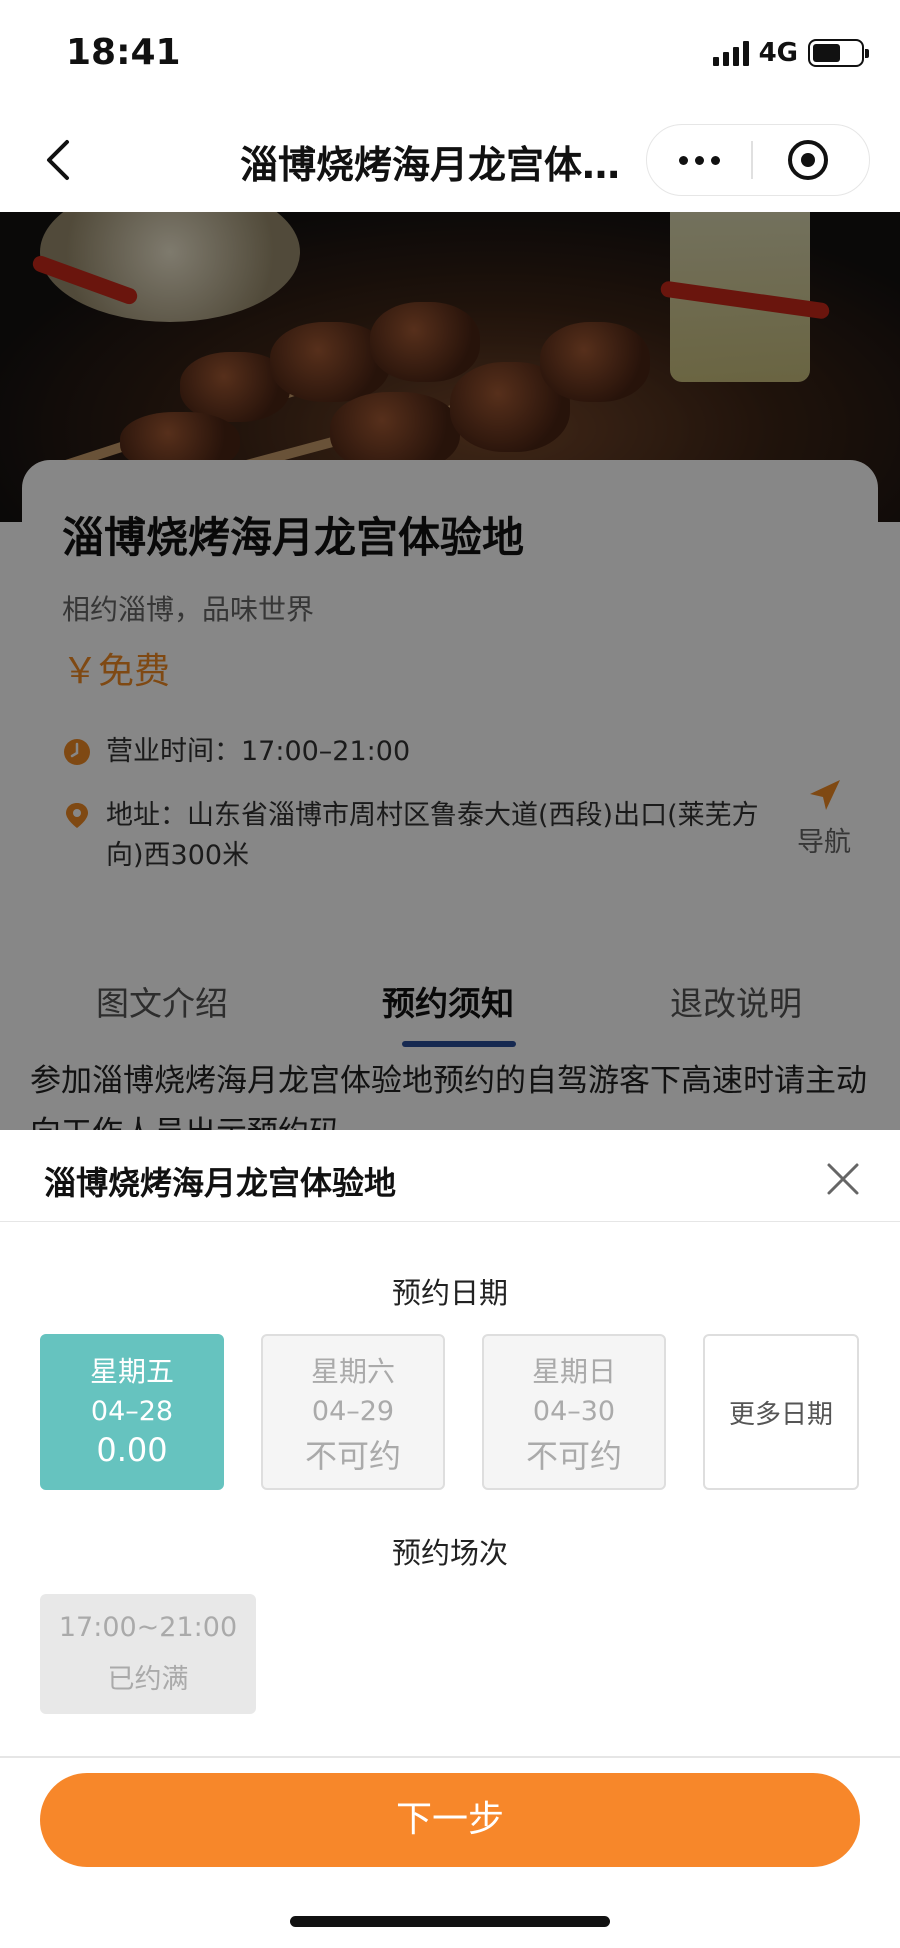  I want to click on date-weekday: 星期日, so click(573, 1371).